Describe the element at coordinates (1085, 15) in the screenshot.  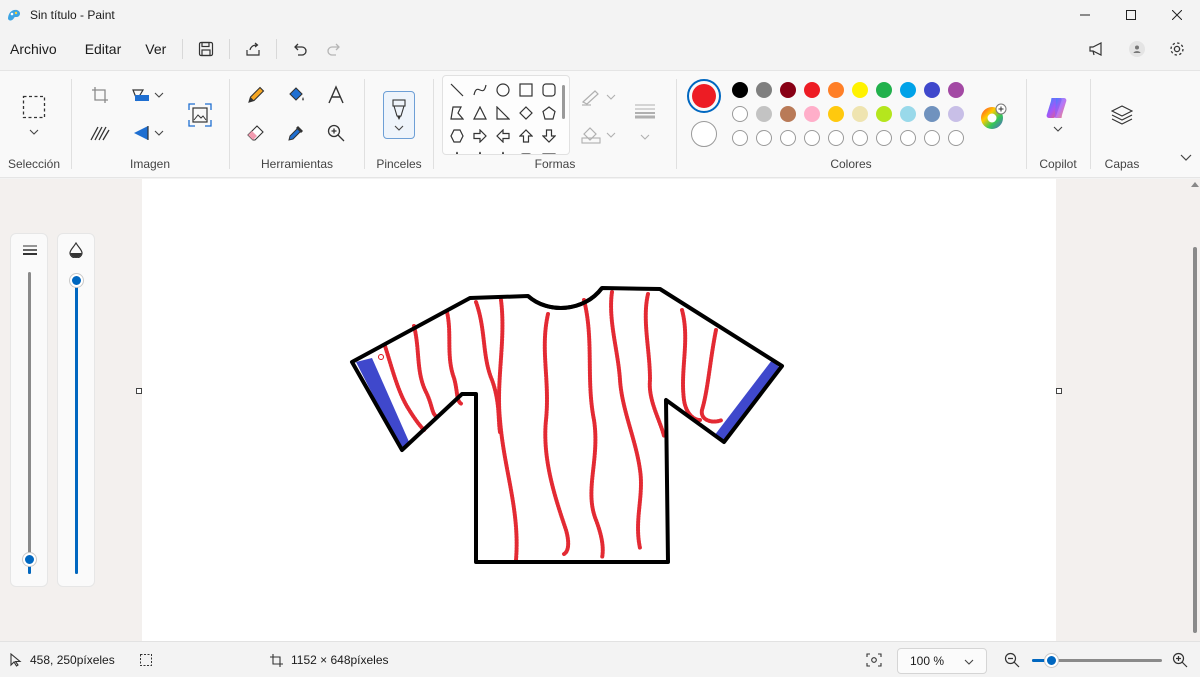
I see `minimize-button` at that location.